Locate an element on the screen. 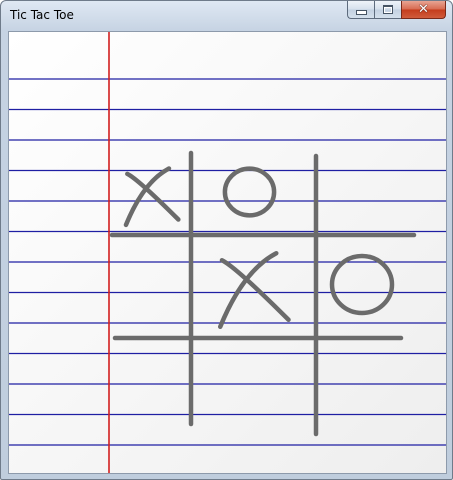  maximize-icon is located at coordinates (388, 9).